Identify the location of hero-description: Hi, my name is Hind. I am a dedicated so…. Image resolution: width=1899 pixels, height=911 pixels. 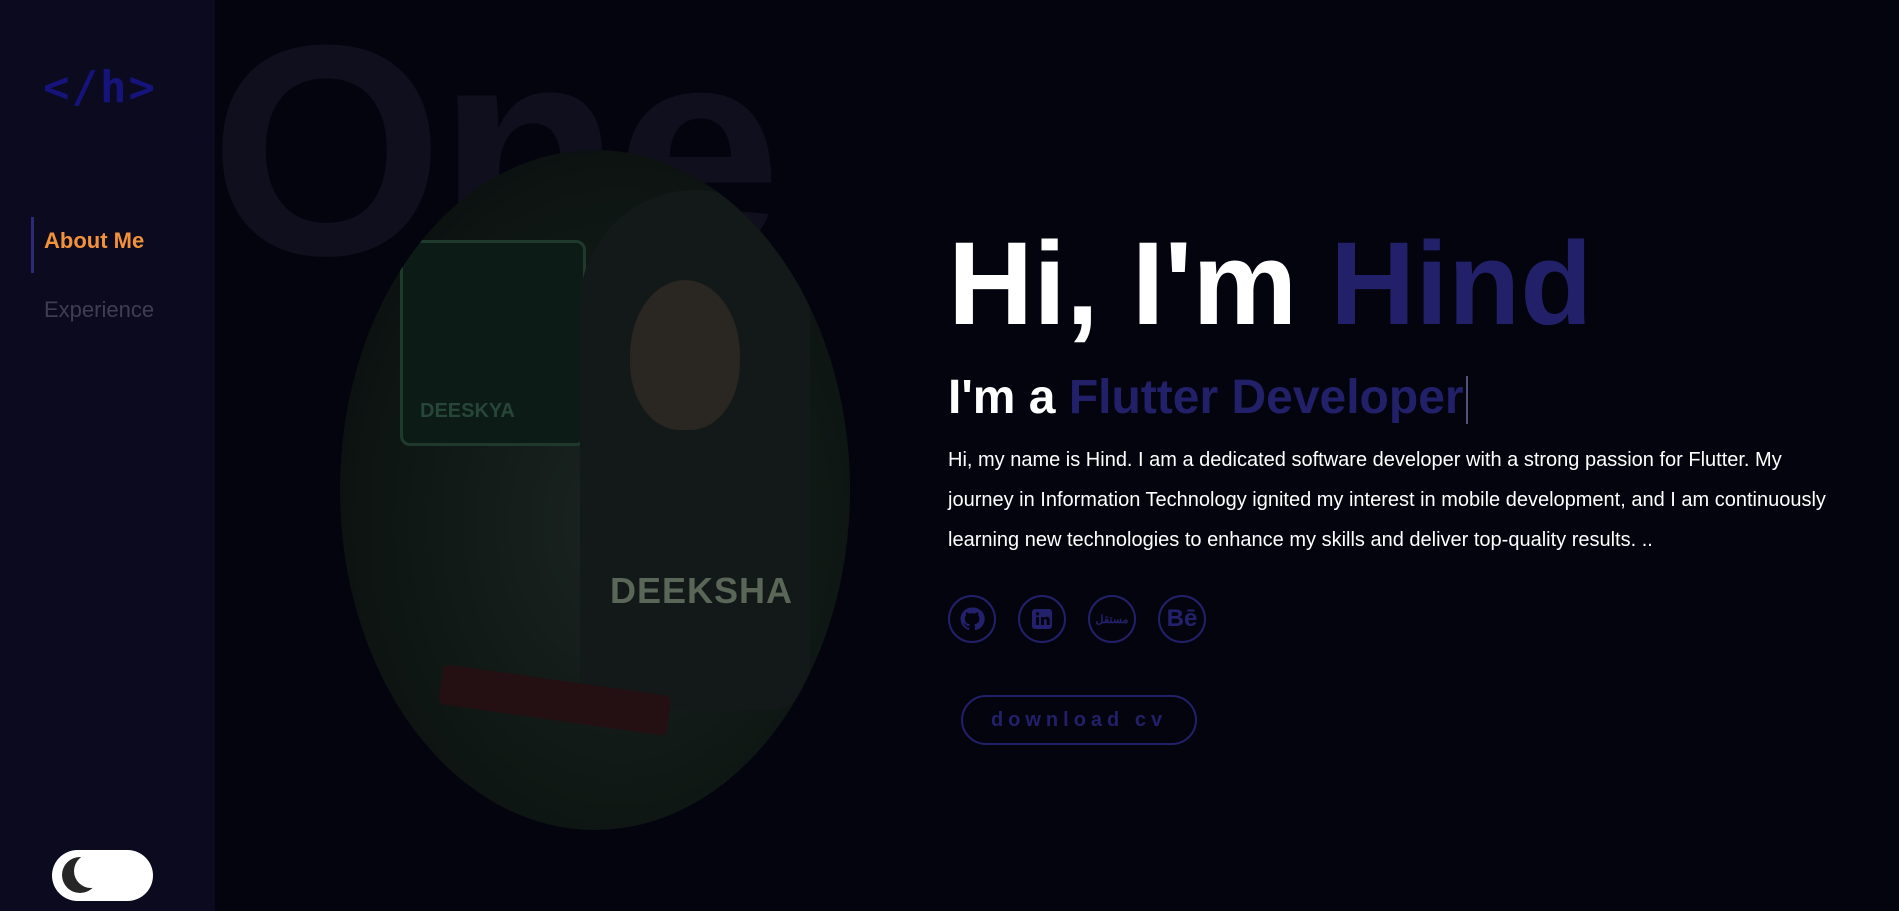
(1387, 500).